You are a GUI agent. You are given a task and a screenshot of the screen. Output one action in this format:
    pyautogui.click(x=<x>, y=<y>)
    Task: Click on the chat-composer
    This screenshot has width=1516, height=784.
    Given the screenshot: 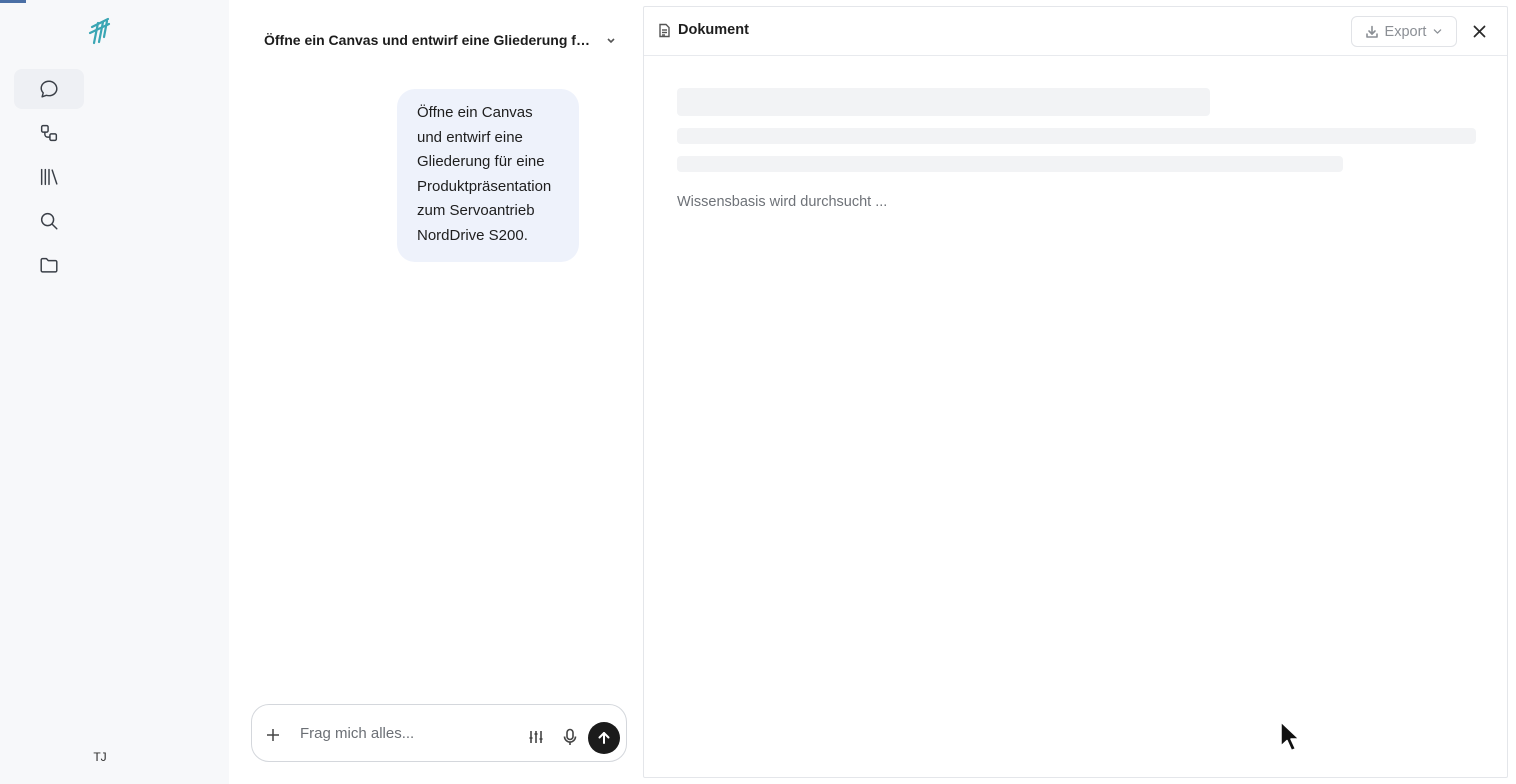 What is the action you would take?
    pyautogui.click(x=439, y=733)
    